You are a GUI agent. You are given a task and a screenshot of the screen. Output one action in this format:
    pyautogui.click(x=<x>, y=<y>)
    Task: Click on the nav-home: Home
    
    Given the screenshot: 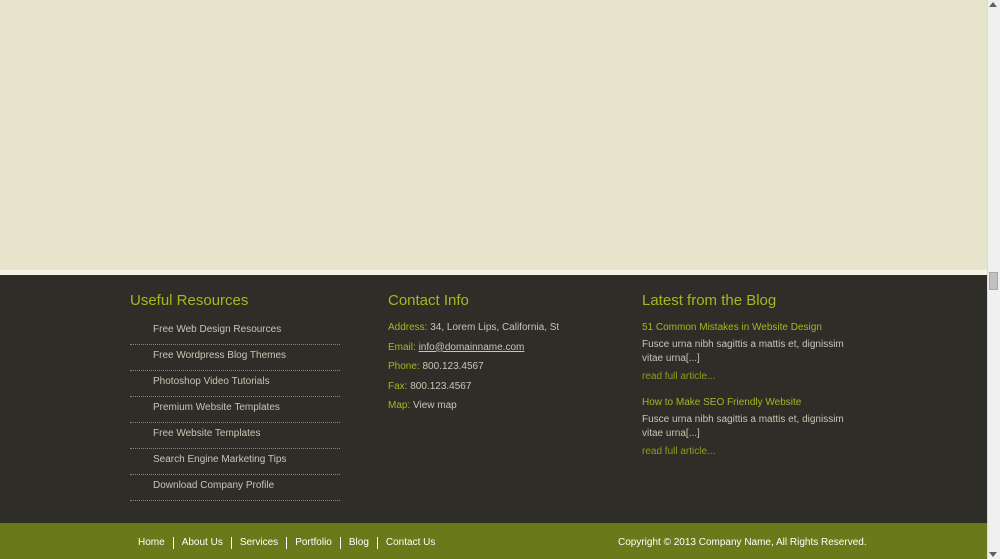 What is the action you would take?
    pyautogui.click(x=152, y=543)
    